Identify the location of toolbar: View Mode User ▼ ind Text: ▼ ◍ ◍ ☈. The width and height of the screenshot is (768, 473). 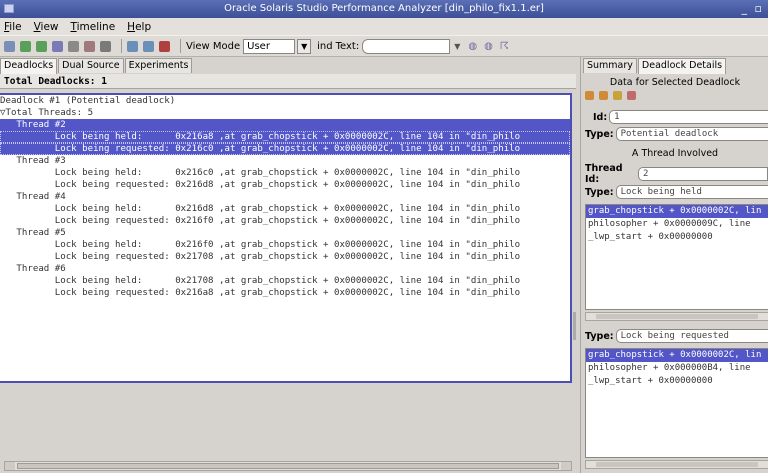
(384, 46).